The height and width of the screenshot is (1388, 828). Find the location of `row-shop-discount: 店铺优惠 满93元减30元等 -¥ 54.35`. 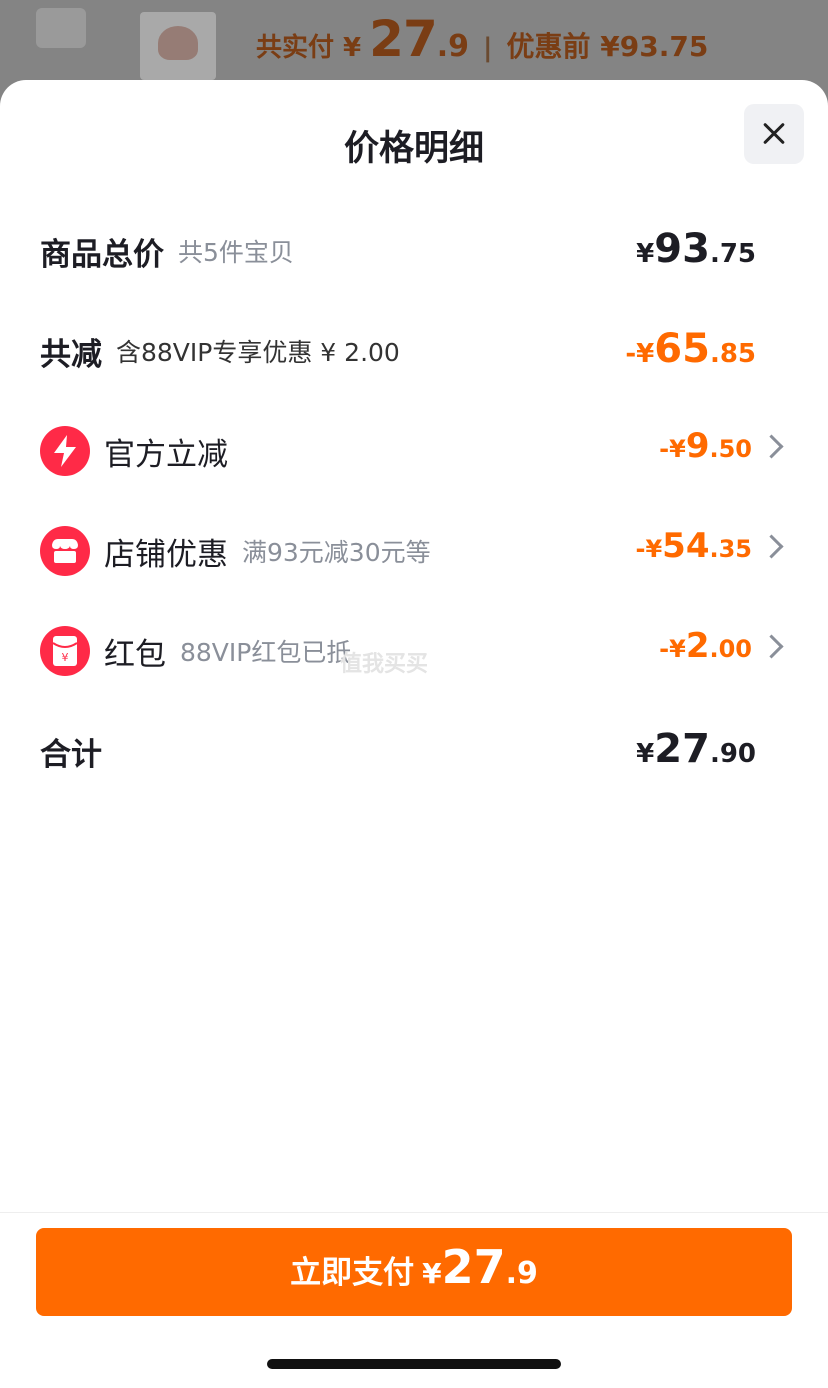

row-shop-discount: 店铺优惠 满93元减30元等 -¥ 54.35 is located at coordinates (412, 551).